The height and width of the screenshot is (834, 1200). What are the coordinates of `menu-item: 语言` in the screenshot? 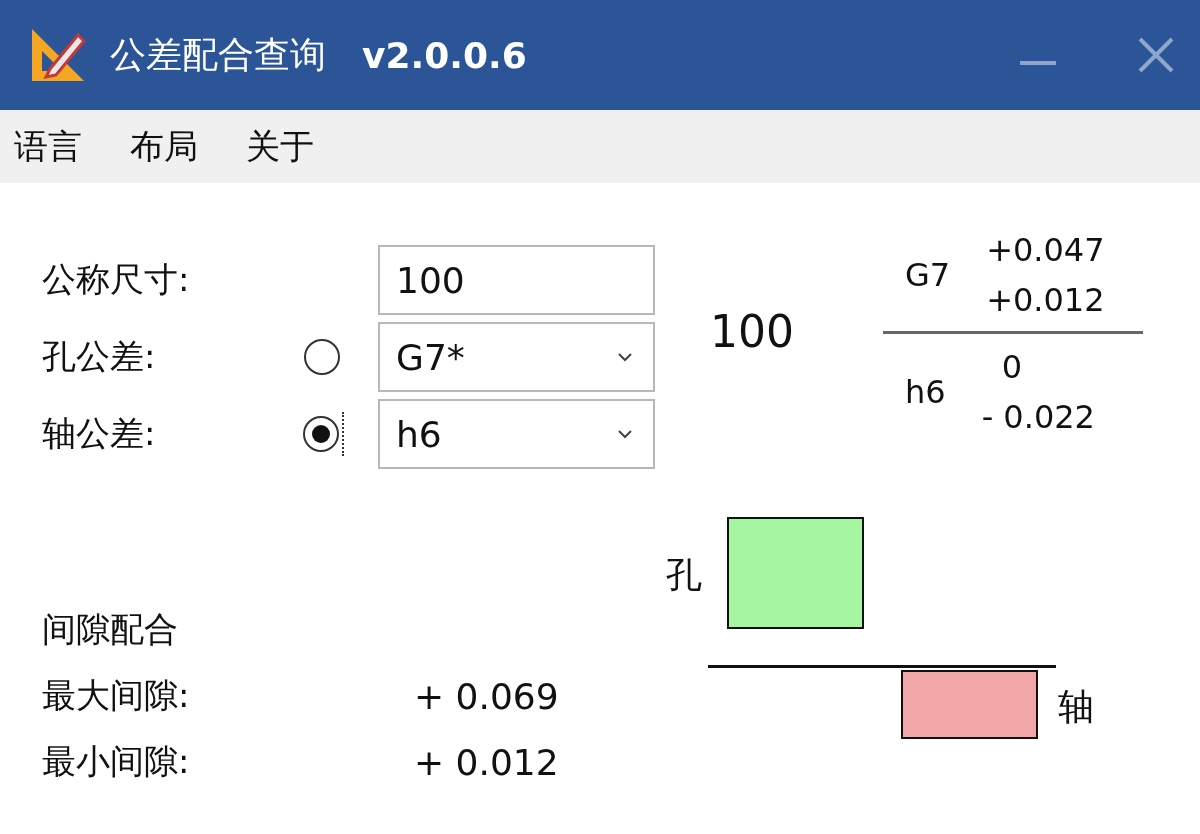 It's located at (48, 146).